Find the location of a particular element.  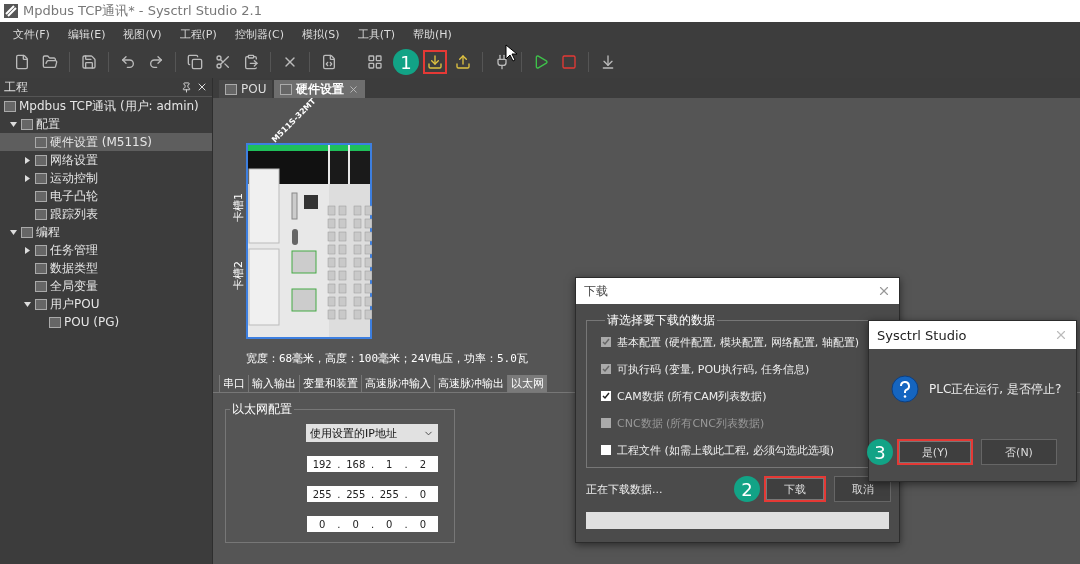

step-number-badge: 2 is located at coordinates (747, 489).